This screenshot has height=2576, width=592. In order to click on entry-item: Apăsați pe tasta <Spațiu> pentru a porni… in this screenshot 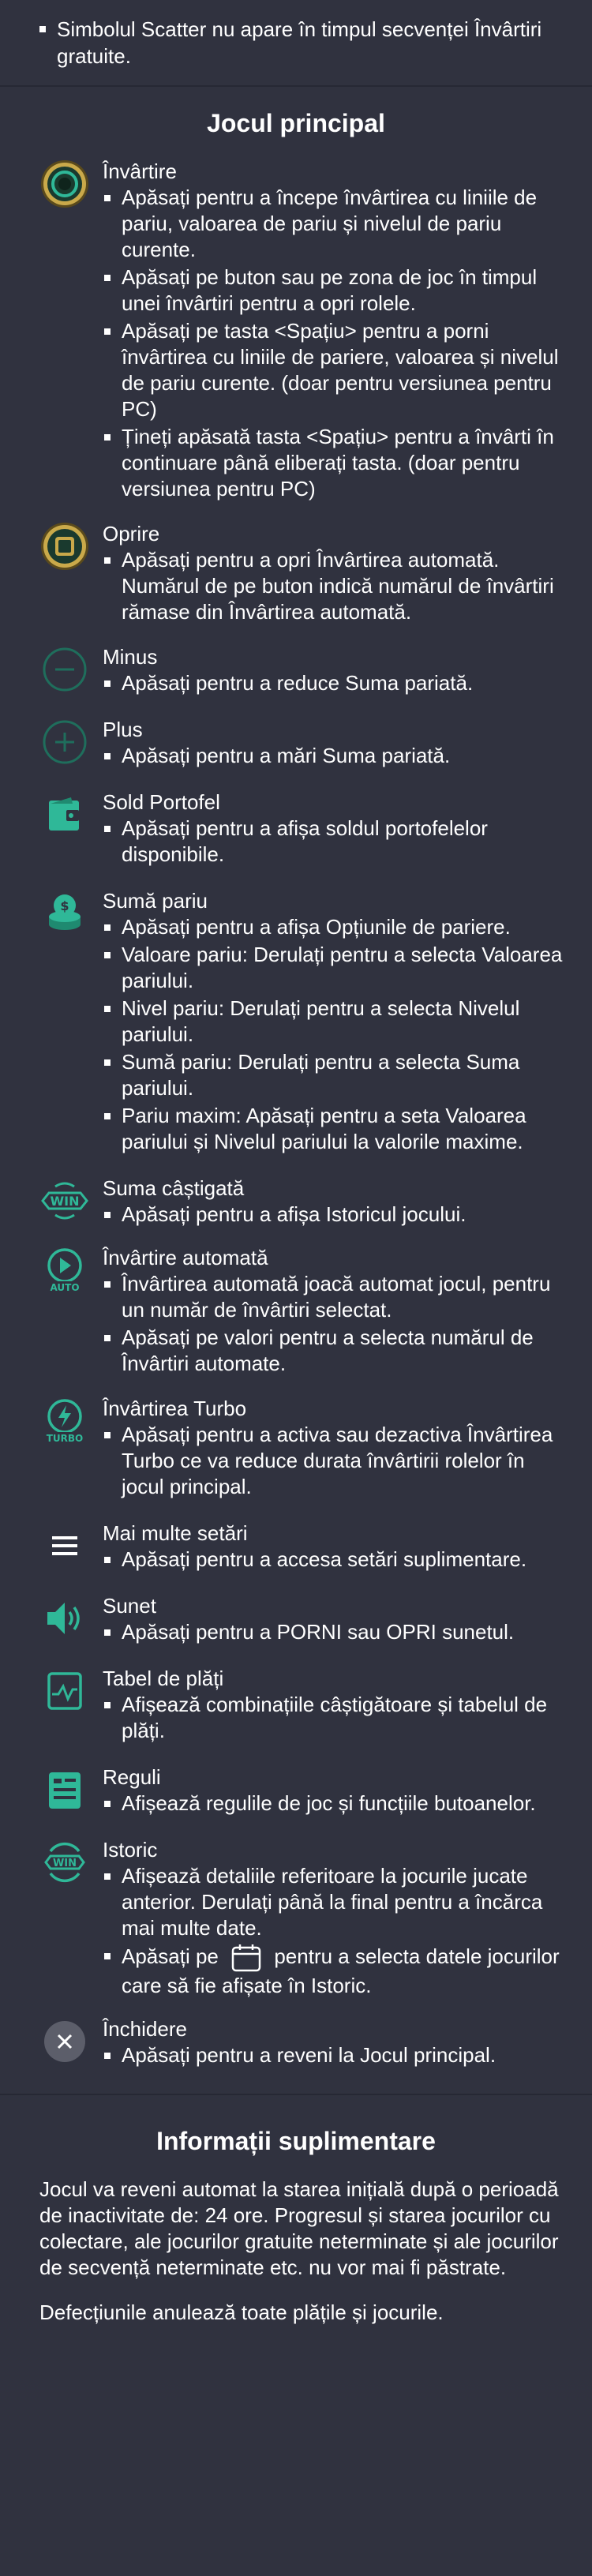, I will do `click(336, 370)`.